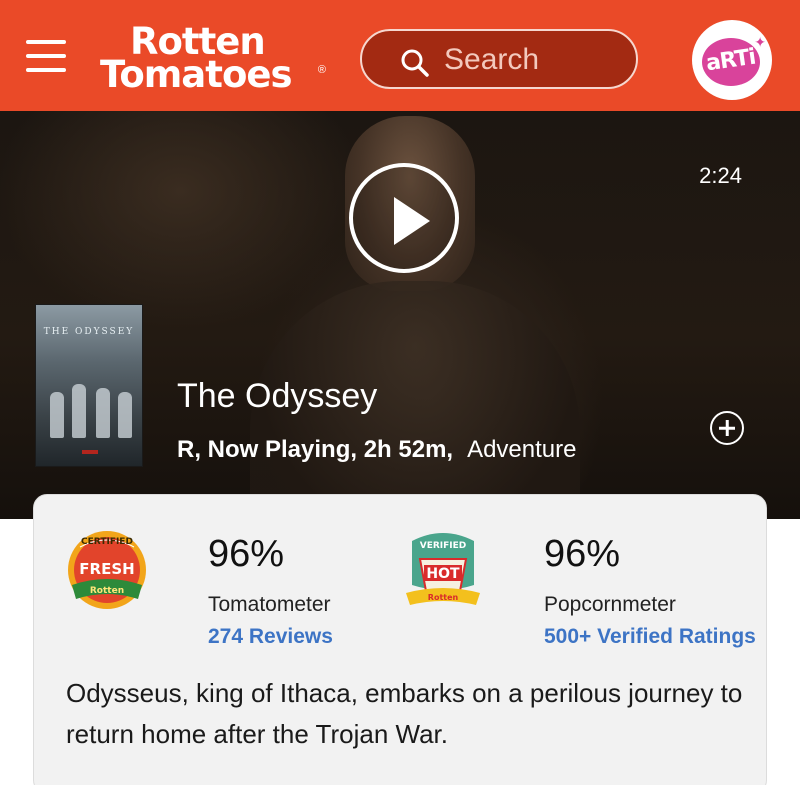 This screenshot has width=800, height=785. What do you see at coordinates (582, 554) in the screenshot?
I see `popcornmeter-score: 96%` at bounding box center [582, 554].